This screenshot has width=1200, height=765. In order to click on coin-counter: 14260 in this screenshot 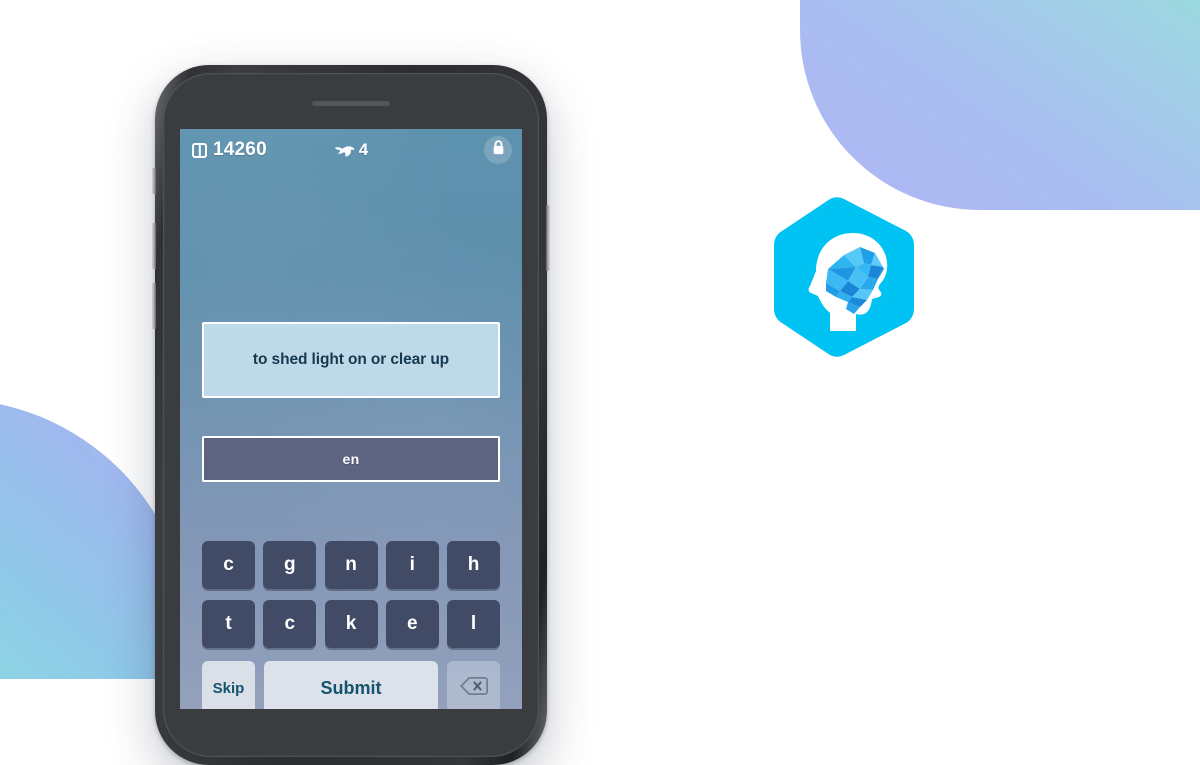, I will do `click(229, 150)`.